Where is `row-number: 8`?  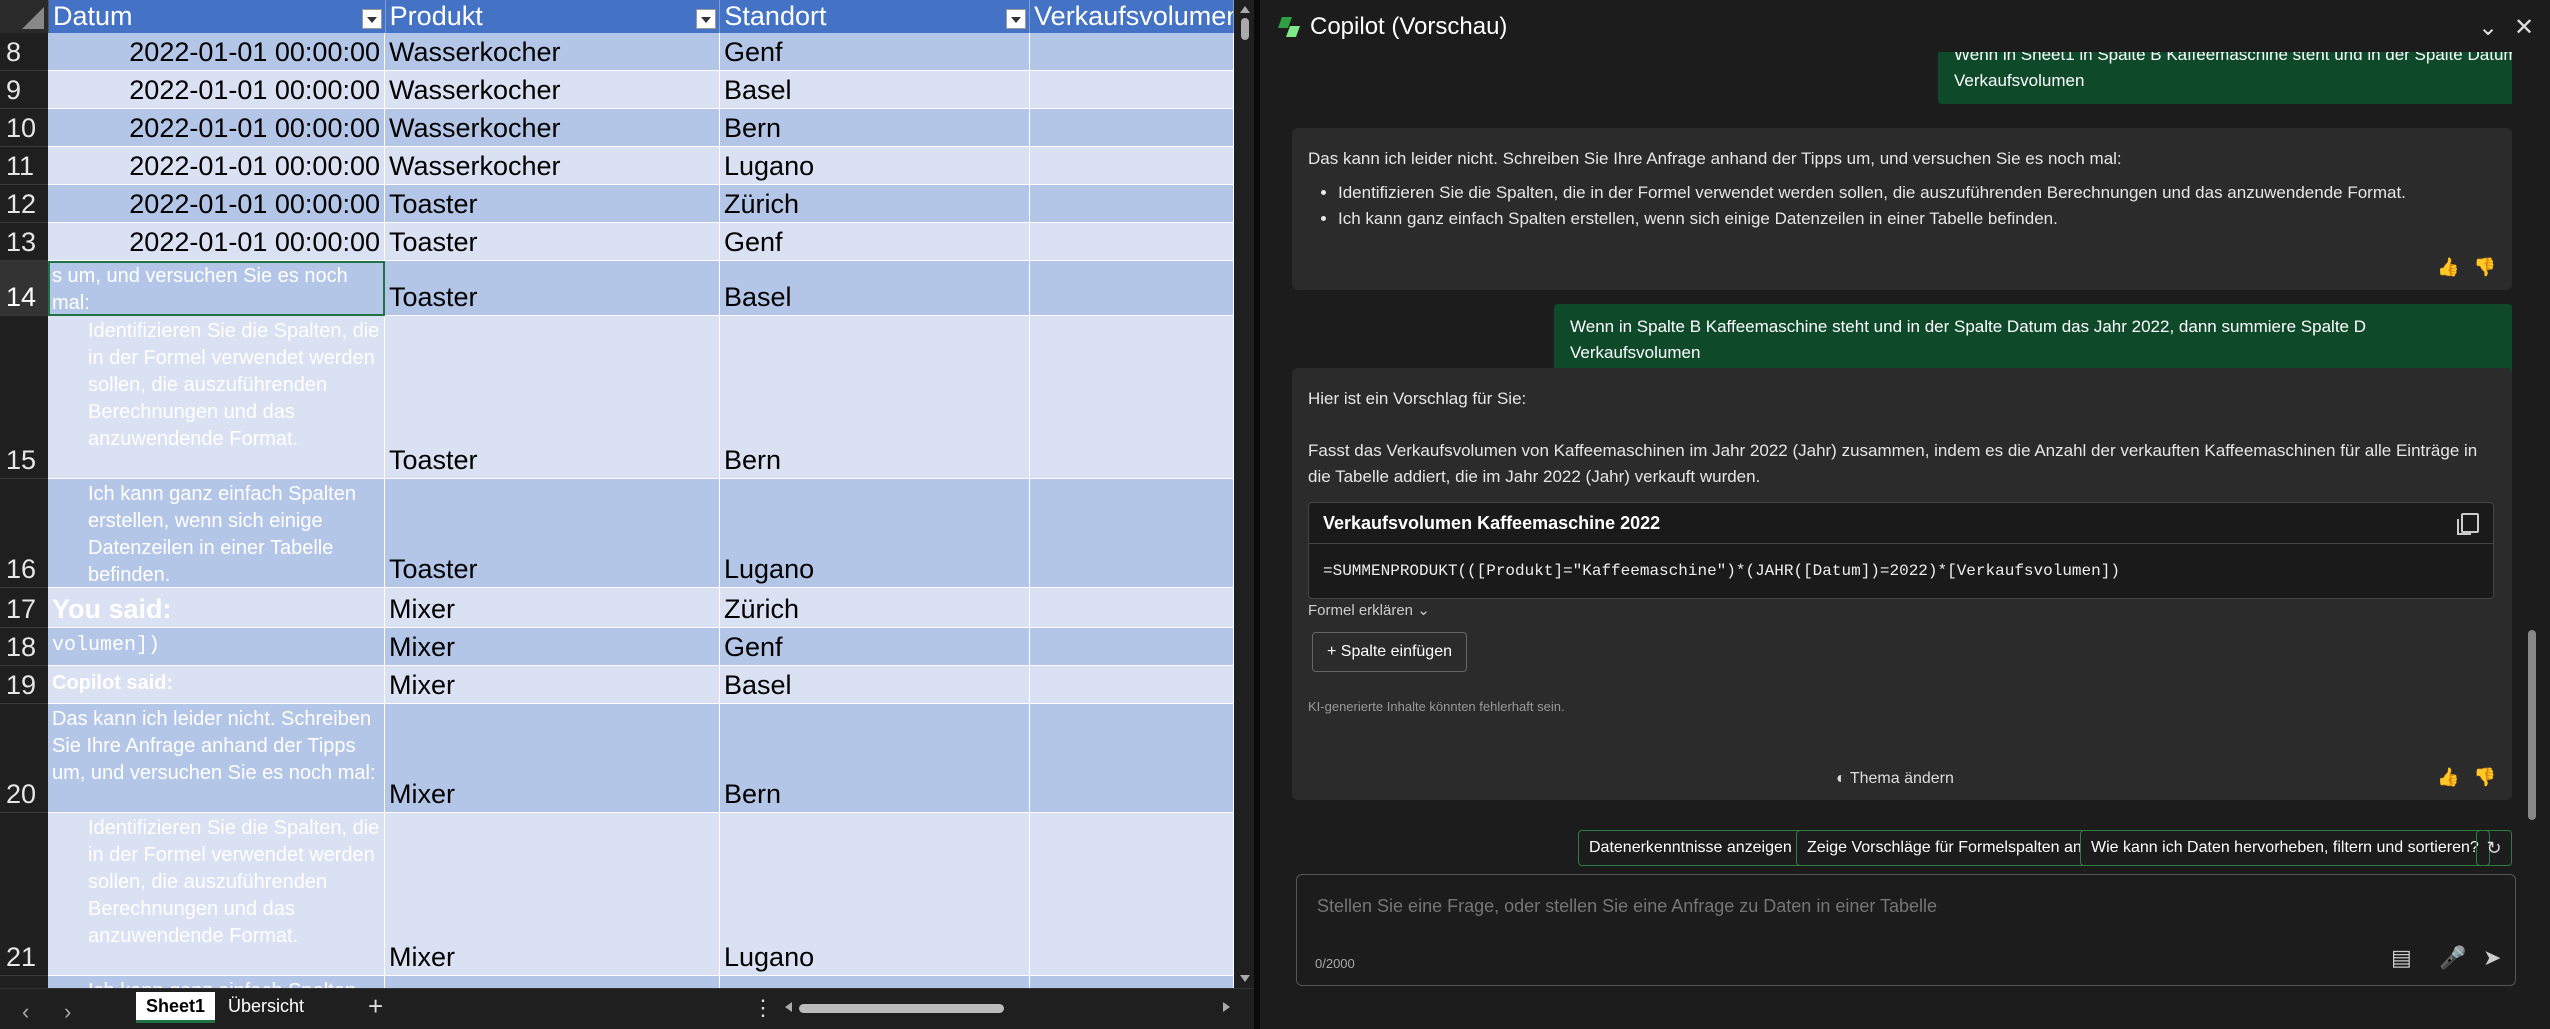 row-number: 8 is located at coordinates (24, 52).